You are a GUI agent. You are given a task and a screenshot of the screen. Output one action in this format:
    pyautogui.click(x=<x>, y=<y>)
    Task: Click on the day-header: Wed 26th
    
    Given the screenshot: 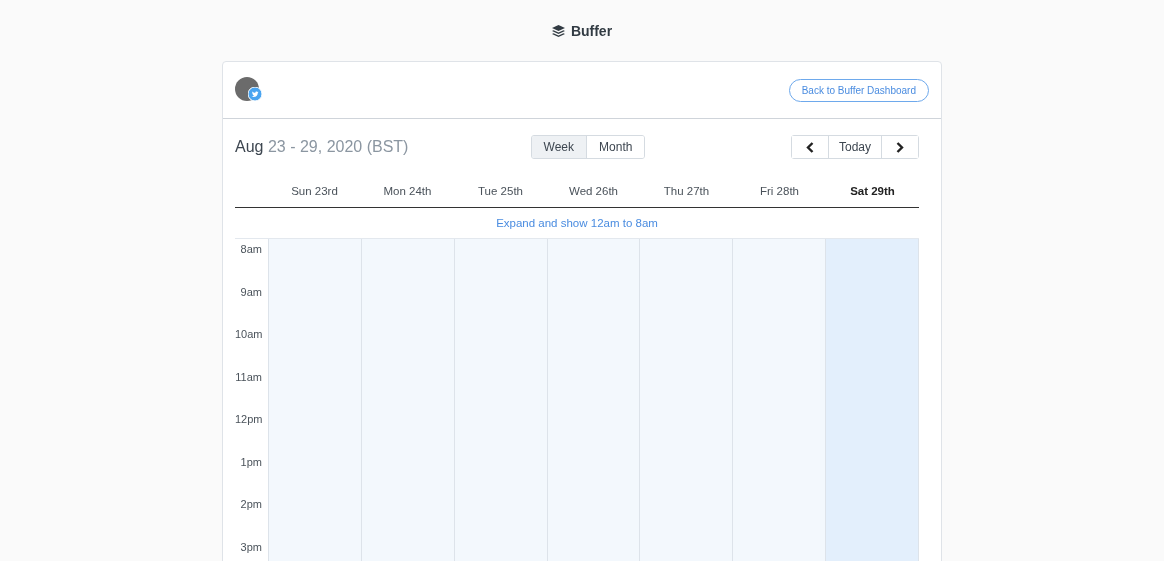 What is the action you would take?
    pyautogui.click(x=593, y=191)
    